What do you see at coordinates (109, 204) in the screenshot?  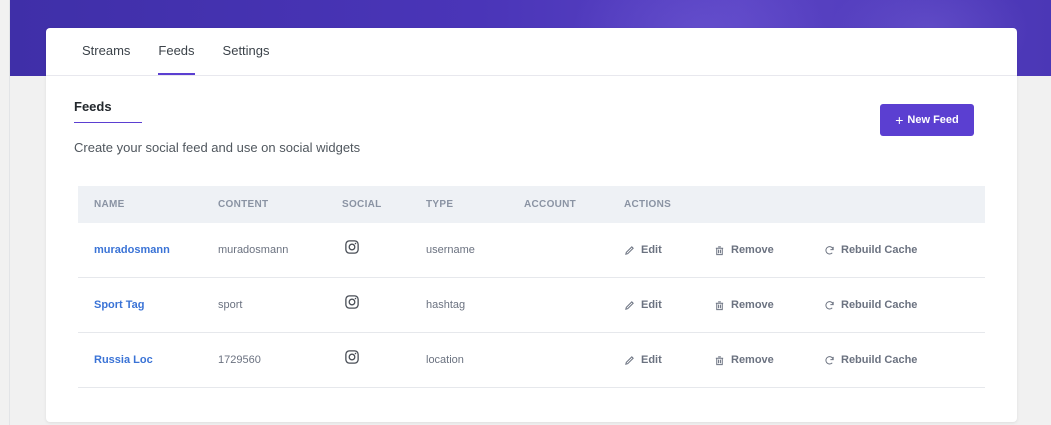 I see `header-name: NAME` at bounding box center [109, 204].